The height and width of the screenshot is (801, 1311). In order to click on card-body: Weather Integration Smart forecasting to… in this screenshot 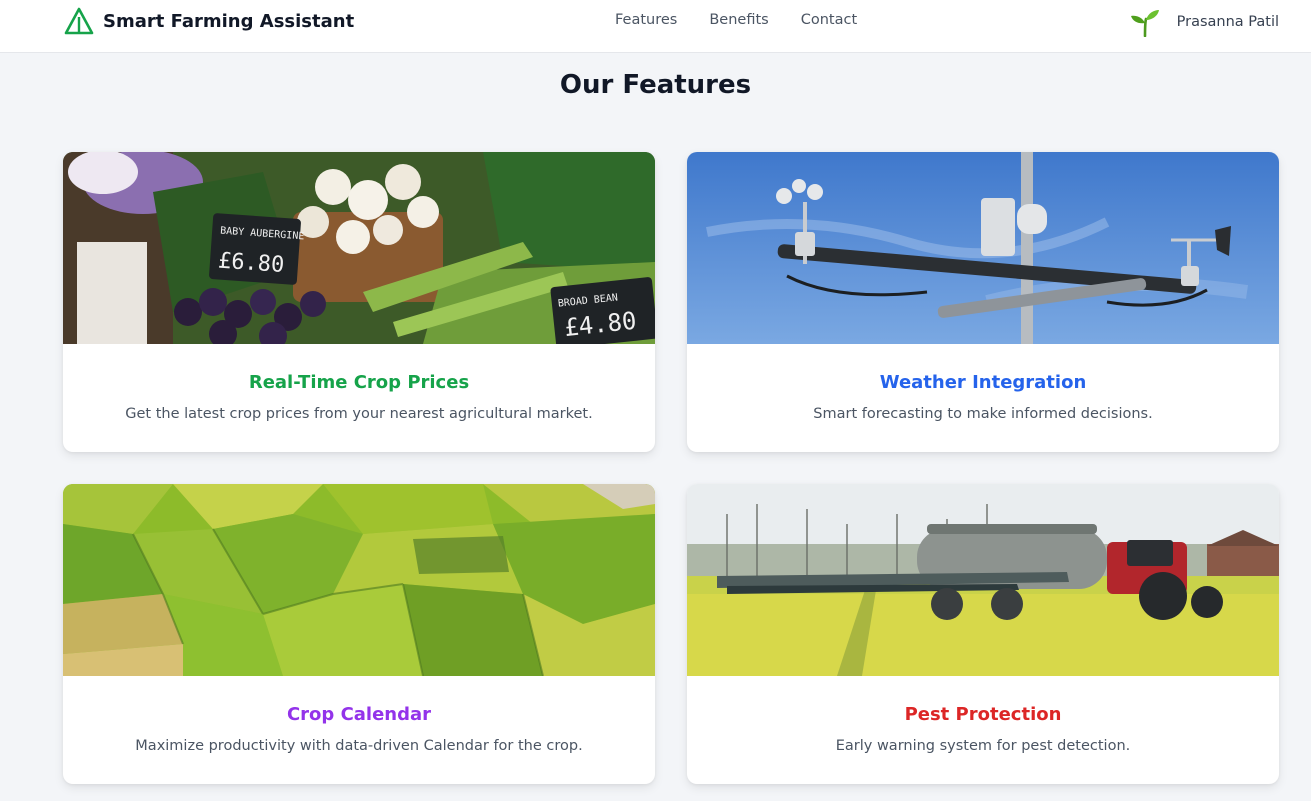, I will do `click(983, 398)`.